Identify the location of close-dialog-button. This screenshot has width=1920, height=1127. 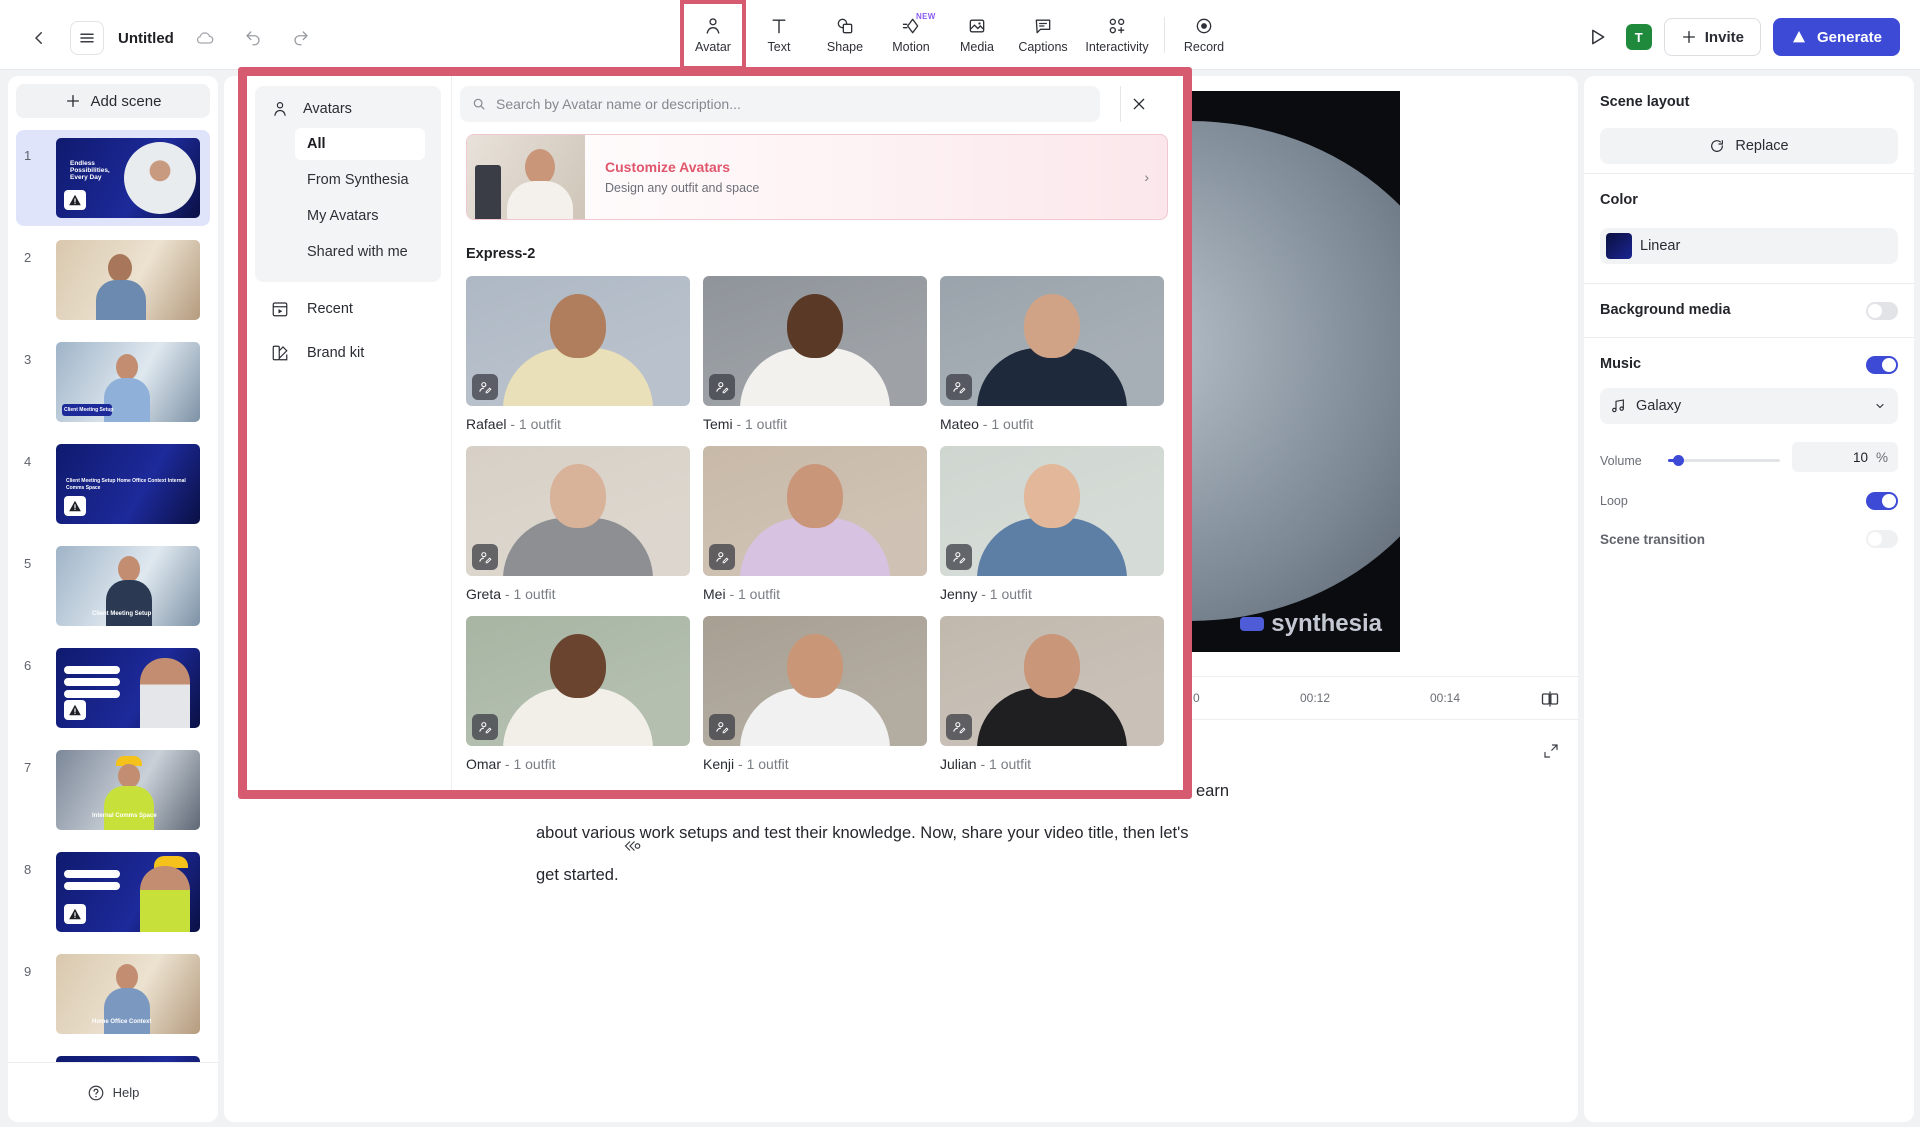
(1138, 104).